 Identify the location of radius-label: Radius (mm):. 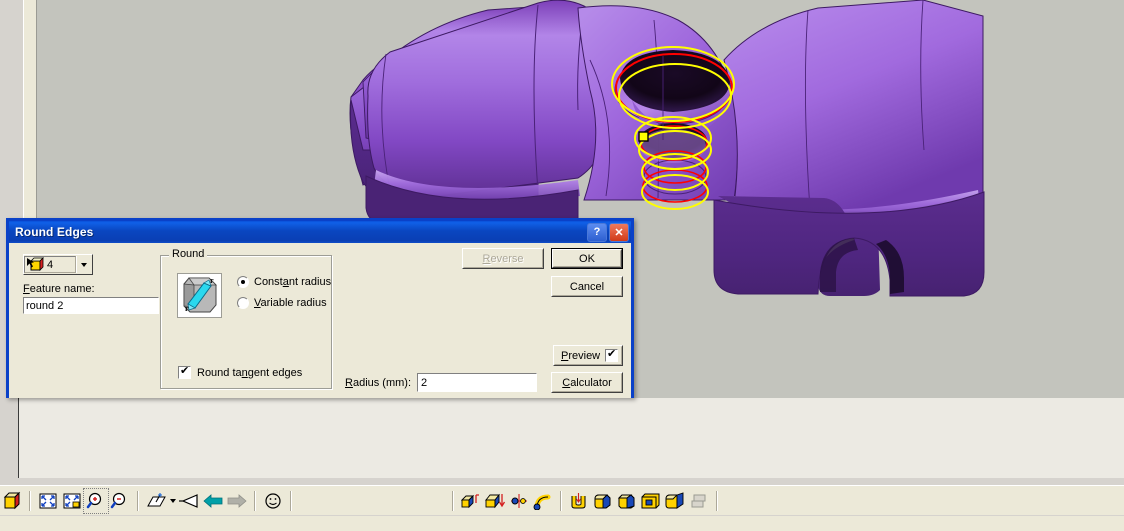
(378, 383).